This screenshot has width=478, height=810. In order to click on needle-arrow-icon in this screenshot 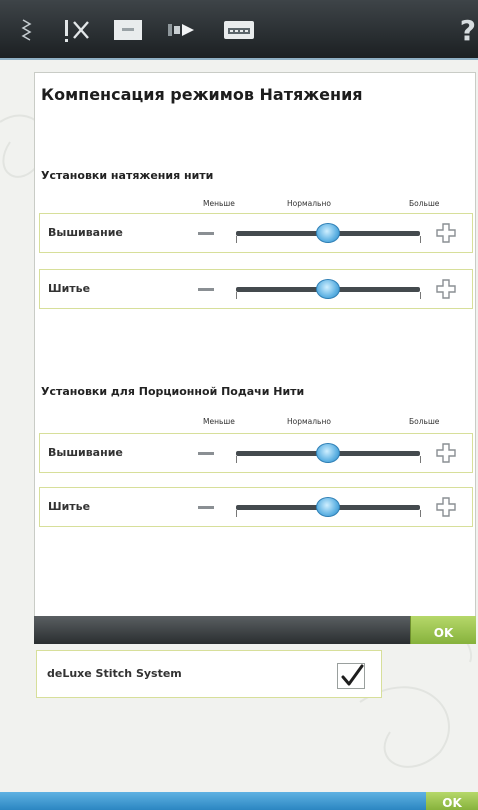, I will do `click(183, 32)`.